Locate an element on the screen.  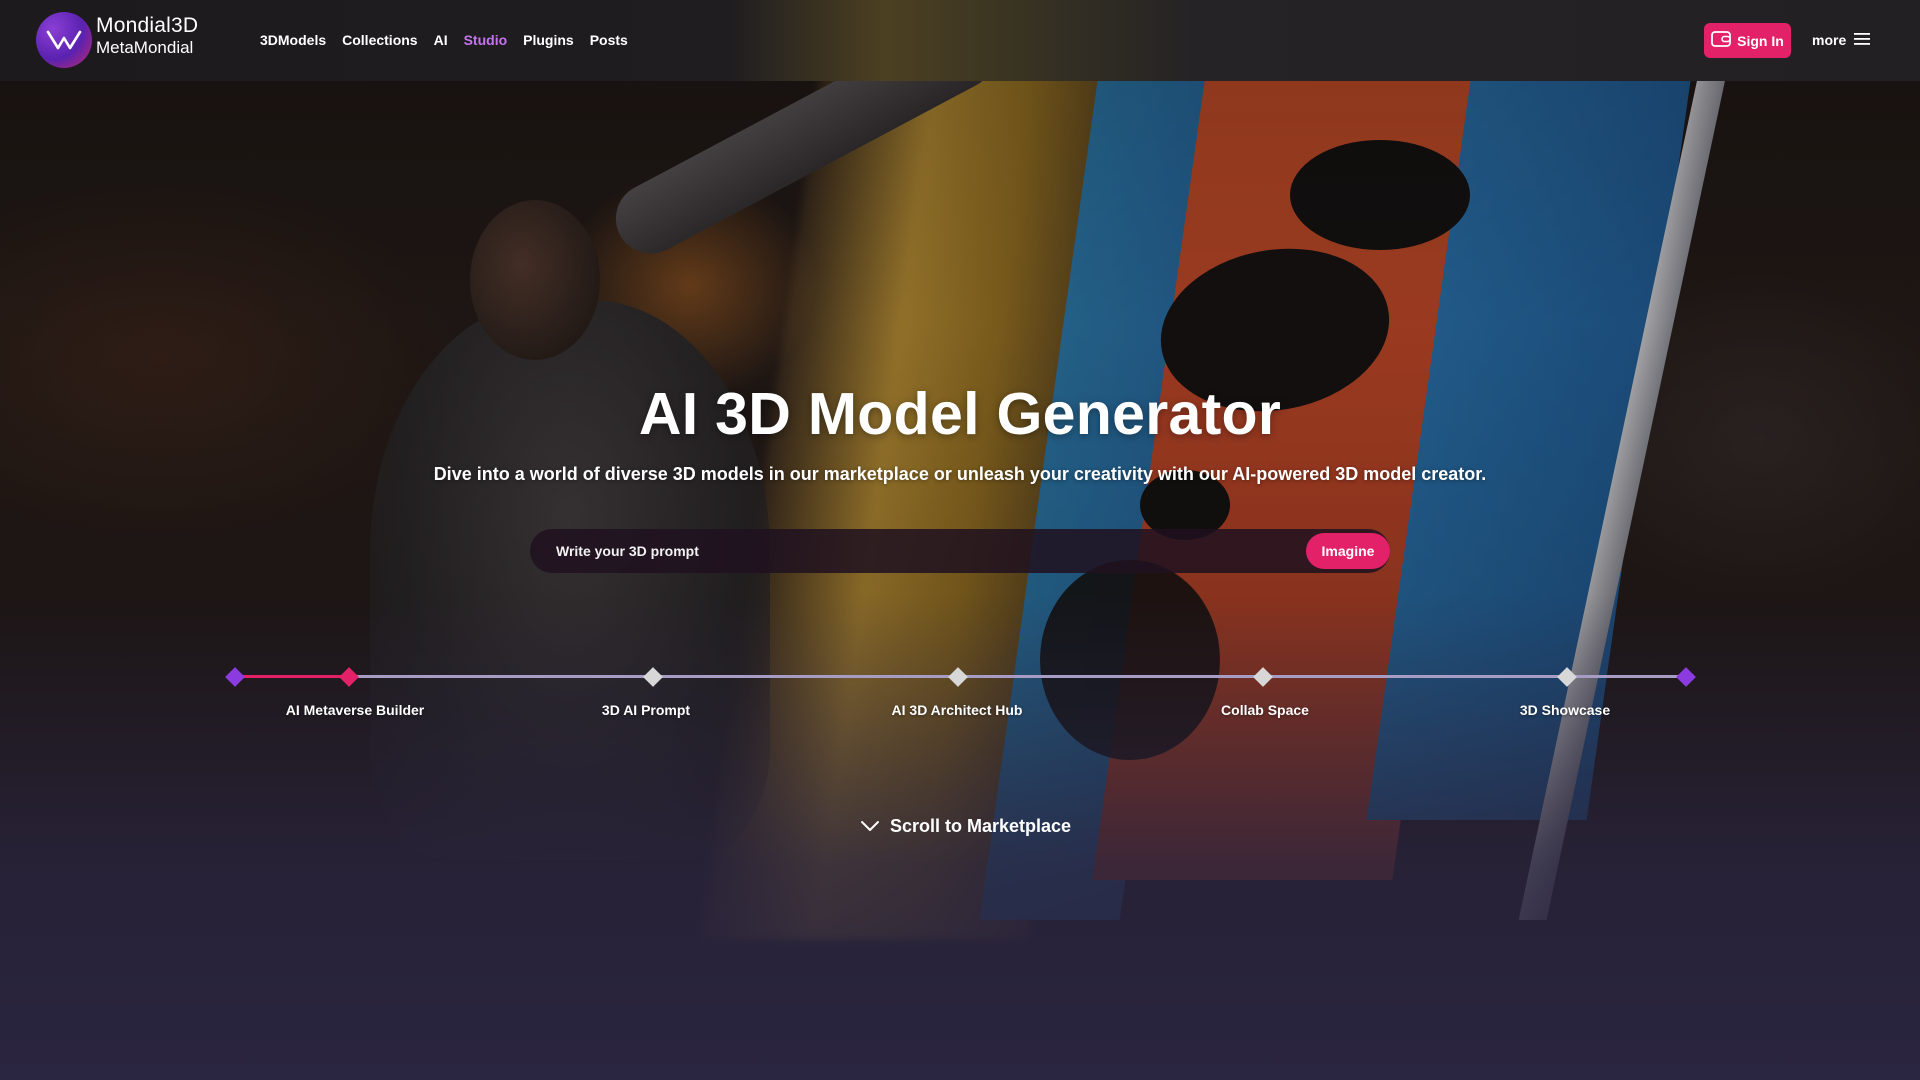
timeline-progress is located at coordinates (292, 676).